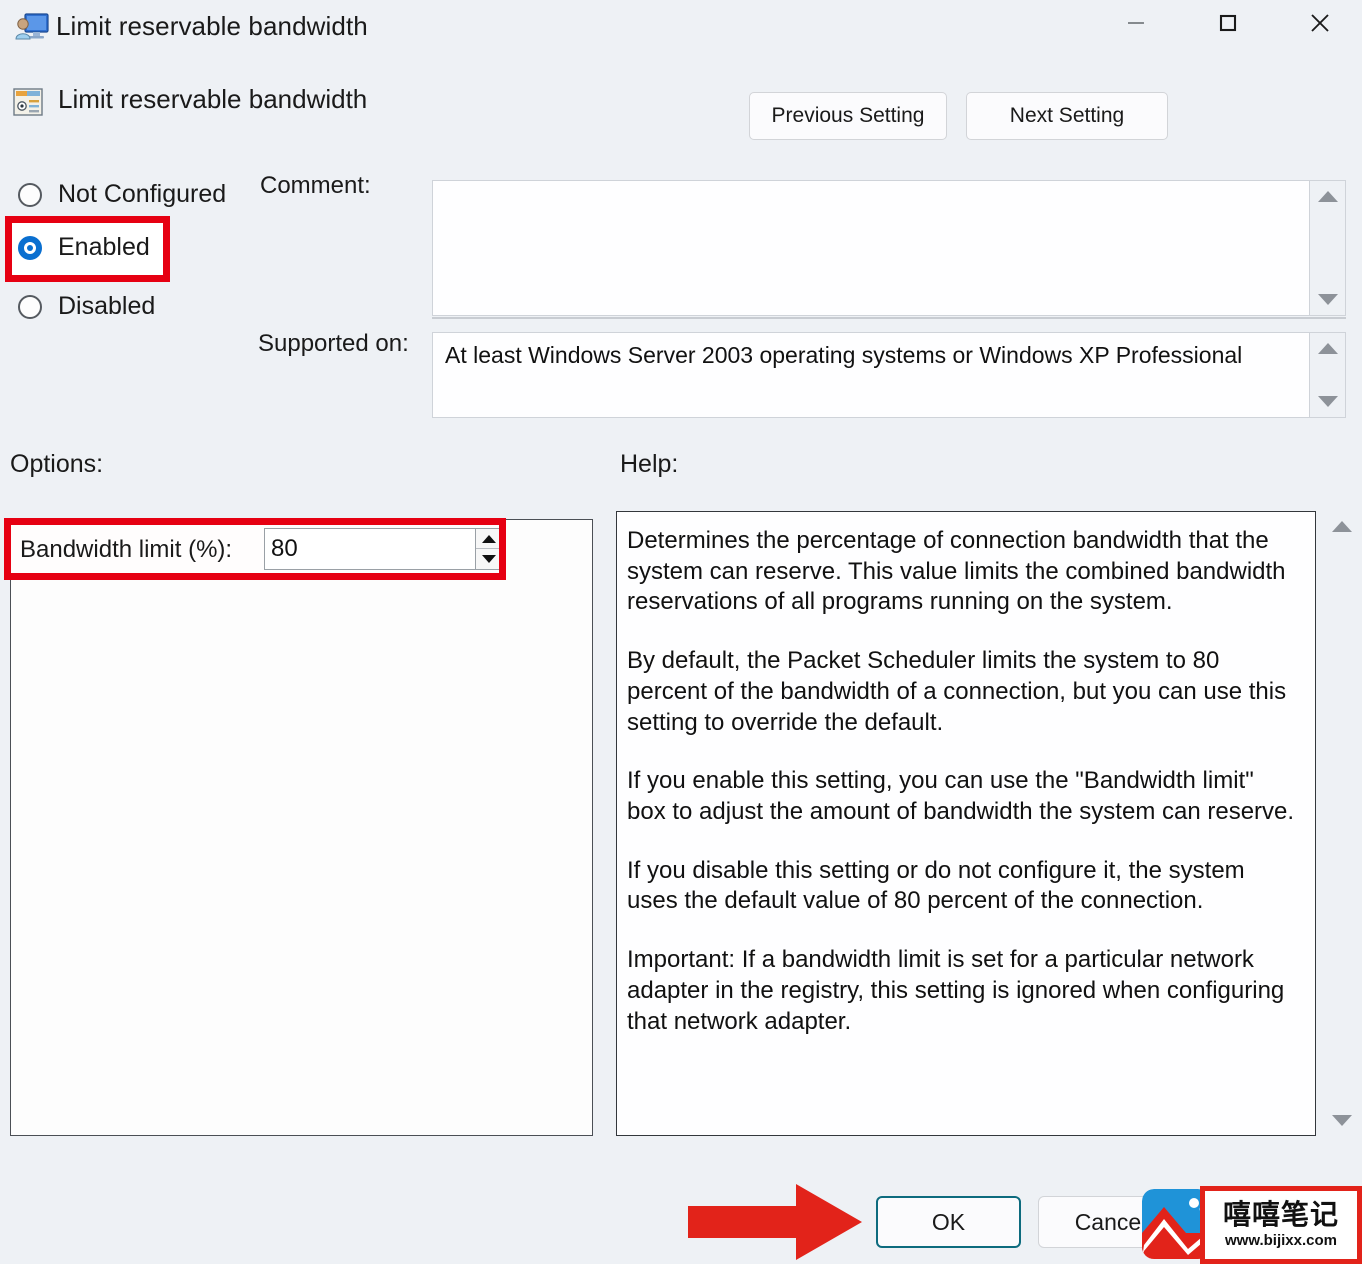 The image size is (1362, 1264). Describe the element at coordinates (1328, 375) in the screenshot. I see `supported-on-scrollbar` at that location.